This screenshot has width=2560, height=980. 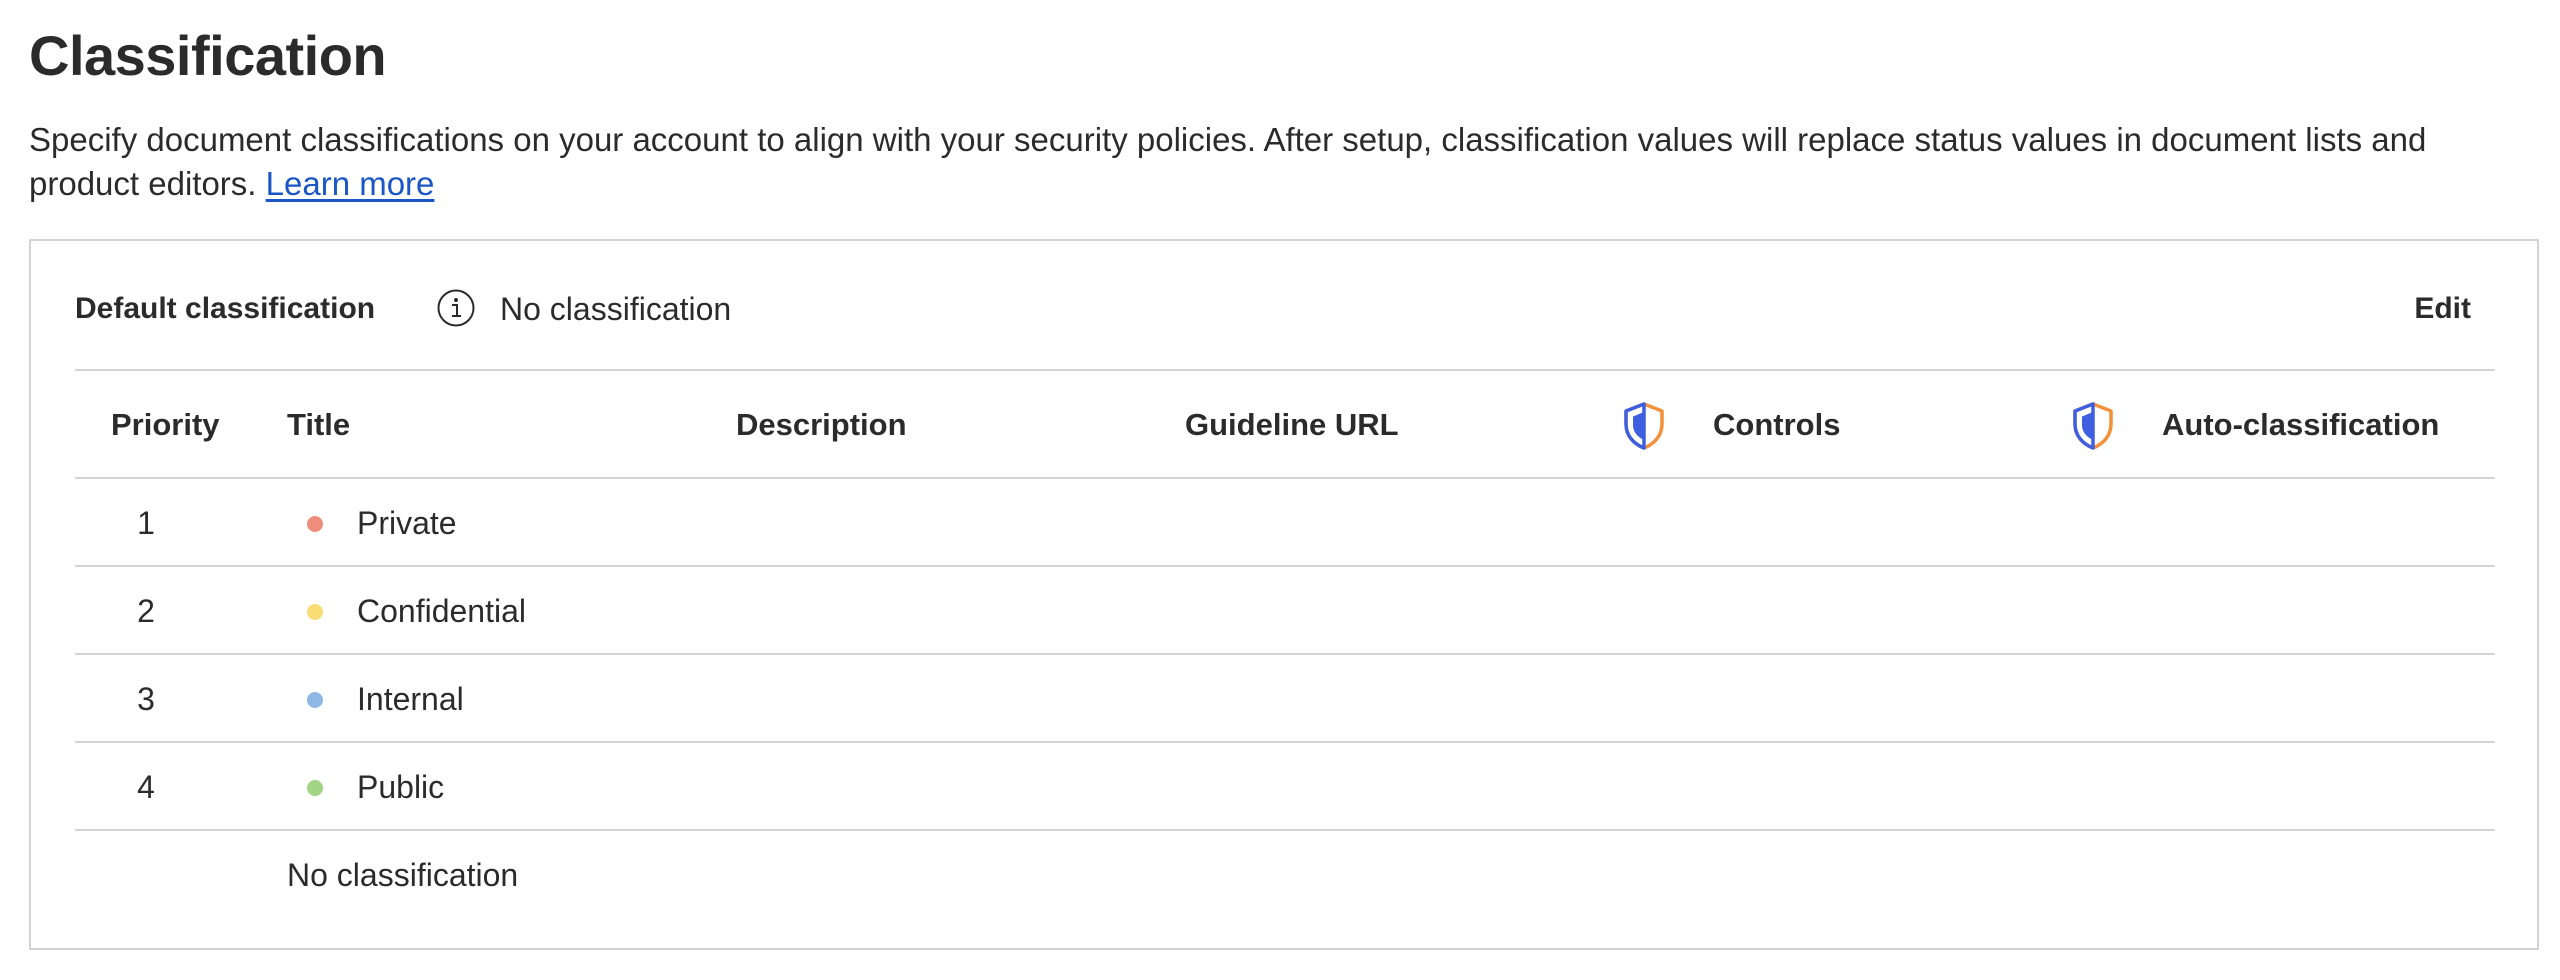 What do you see at coordinates (821, 424) in the screenshot?
I see `column-header-description: Description` at bounding box center [821, 424].